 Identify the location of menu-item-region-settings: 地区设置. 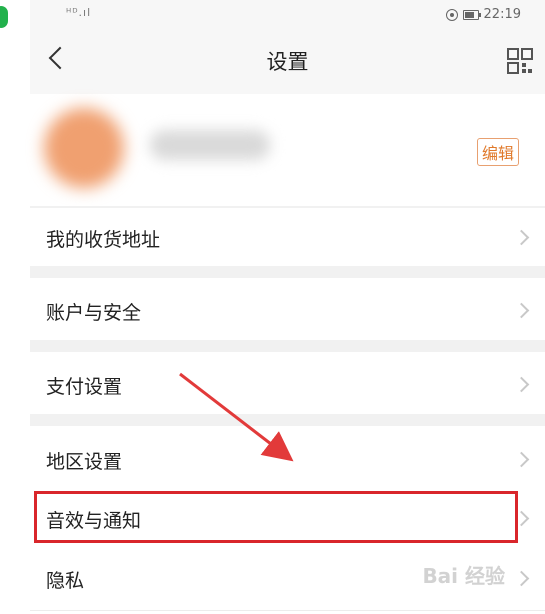
(287, 458).